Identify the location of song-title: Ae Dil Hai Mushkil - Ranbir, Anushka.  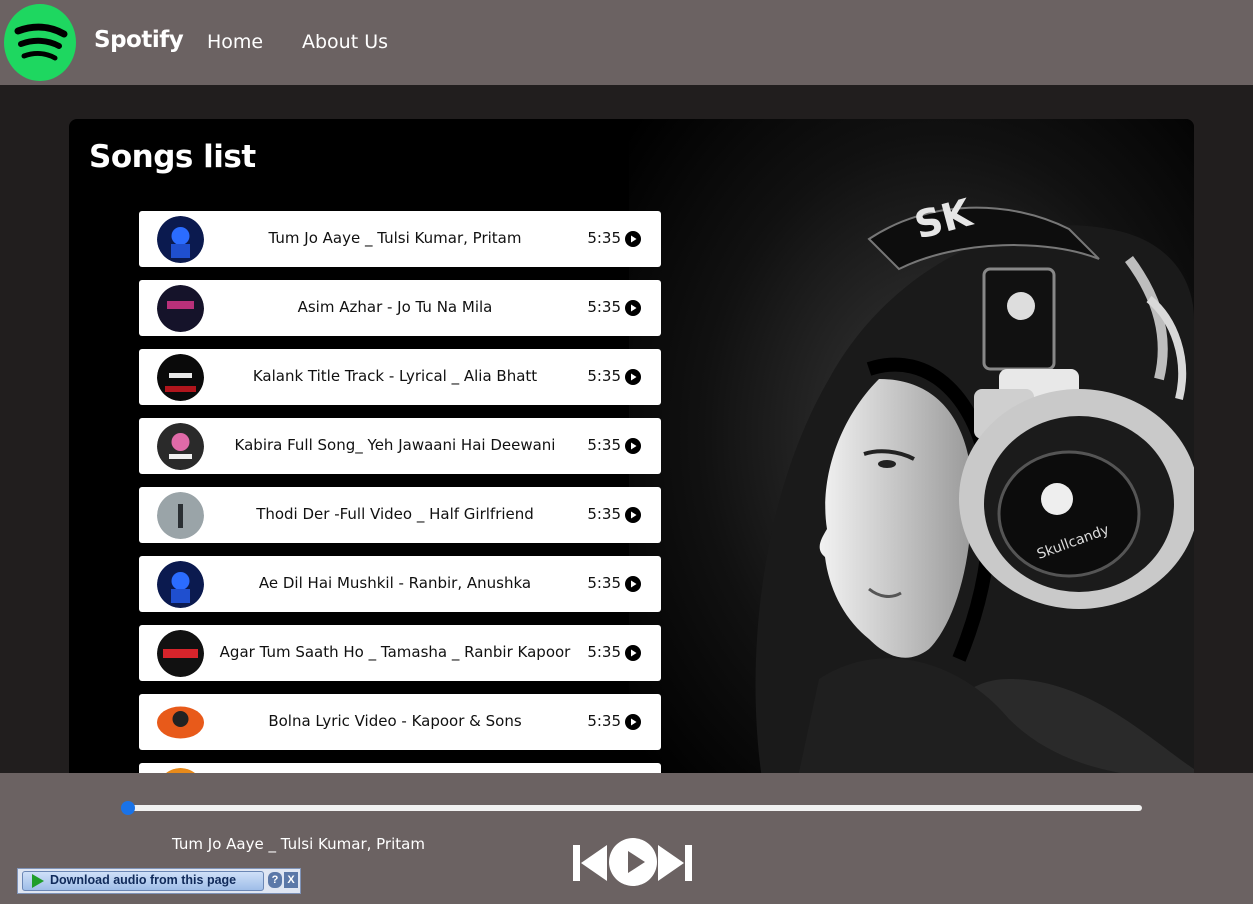
(395, 583).